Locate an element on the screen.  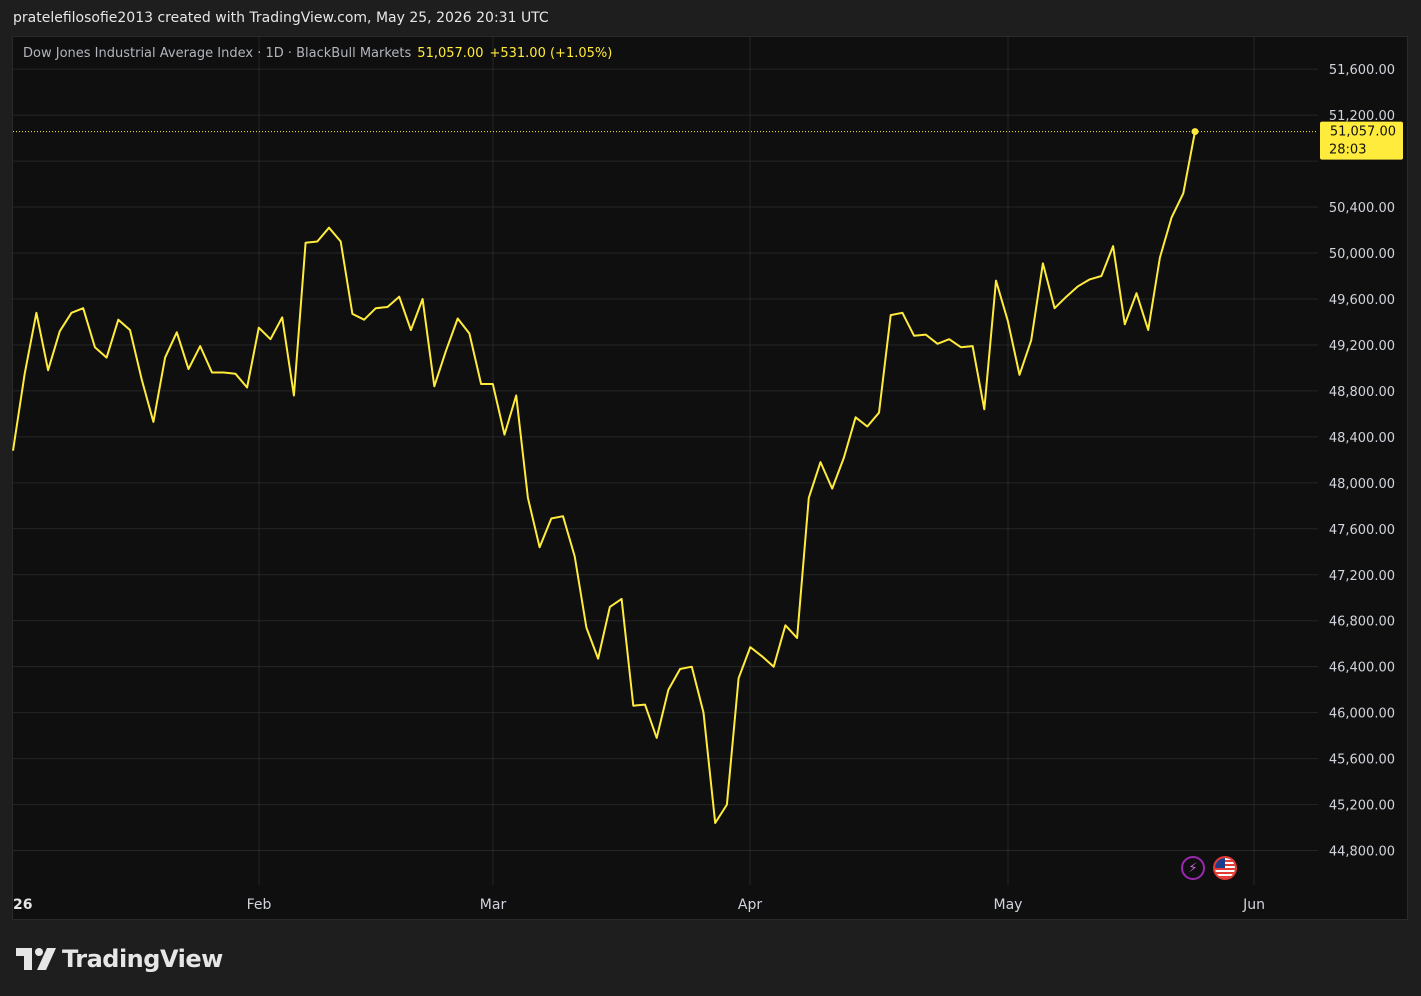
us-flag-icon is located at coordinates (1225, 868).